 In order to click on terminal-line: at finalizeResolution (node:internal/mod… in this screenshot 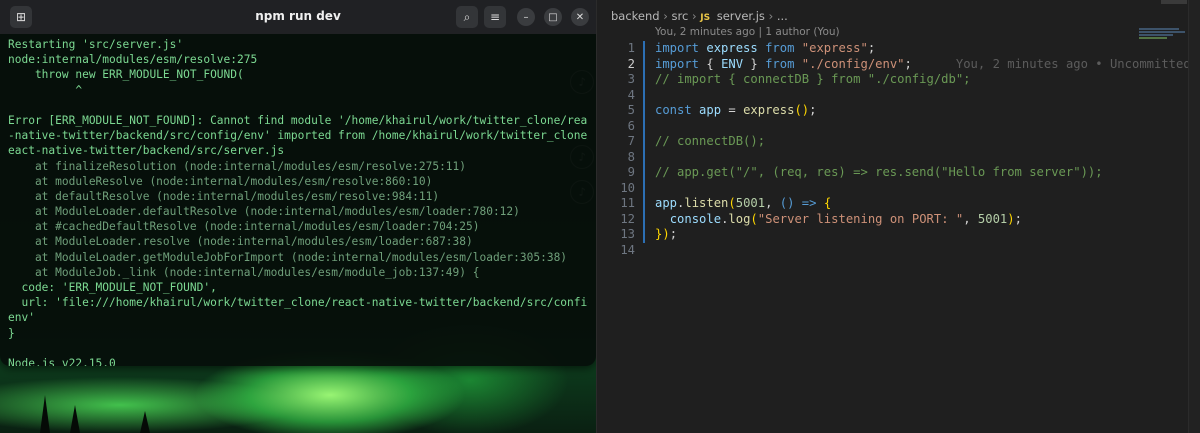, I will do `click(237, 166)`.